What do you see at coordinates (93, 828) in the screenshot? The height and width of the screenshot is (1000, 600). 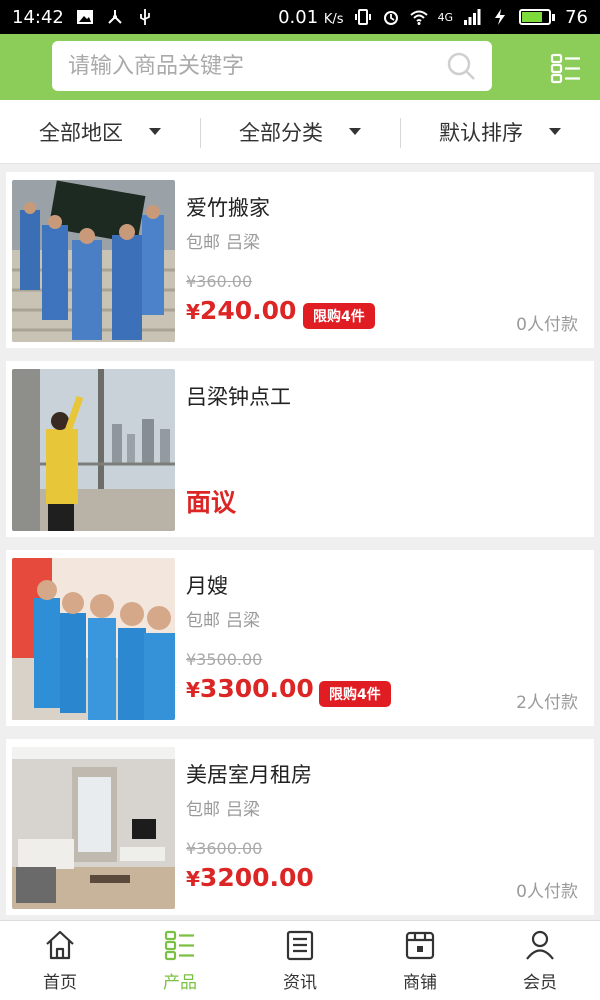 I see `product-image-apartment` at bounding box center [93, 828].